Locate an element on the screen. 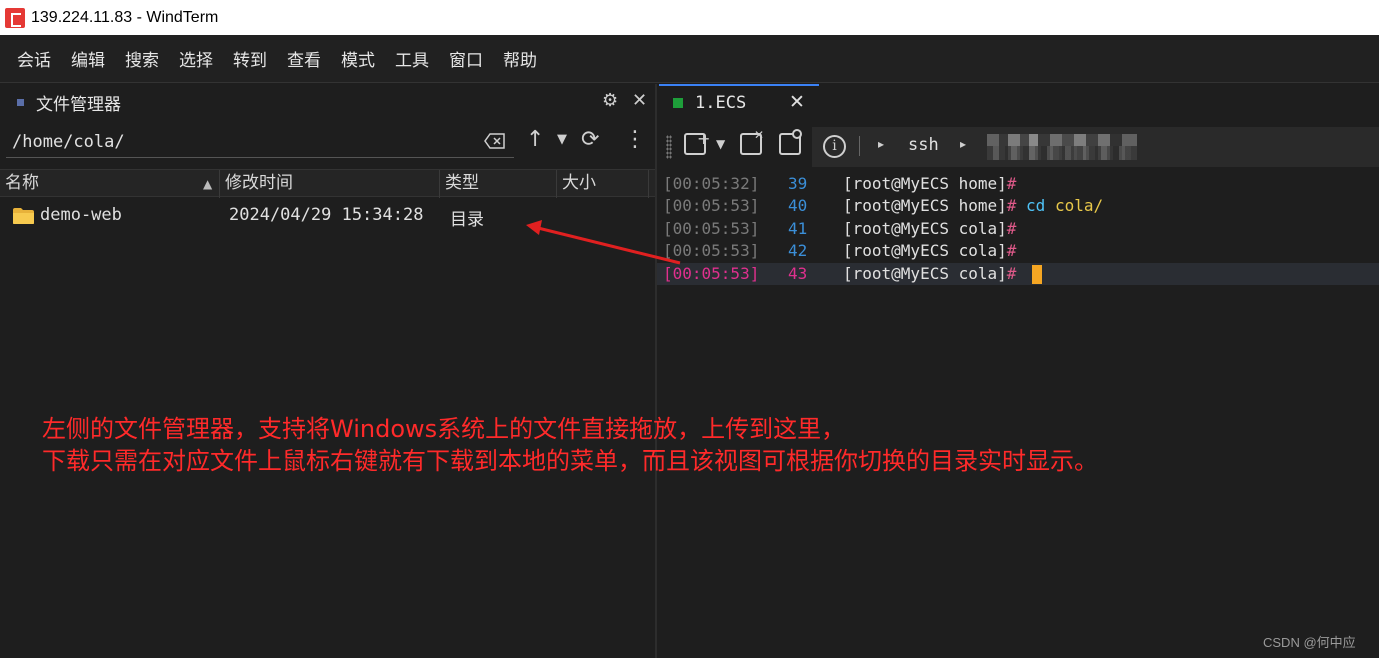 The height and width of the screenshot is (658, 1379). more-vertical-icon: ⋮ is located at coordinates (635, 139).